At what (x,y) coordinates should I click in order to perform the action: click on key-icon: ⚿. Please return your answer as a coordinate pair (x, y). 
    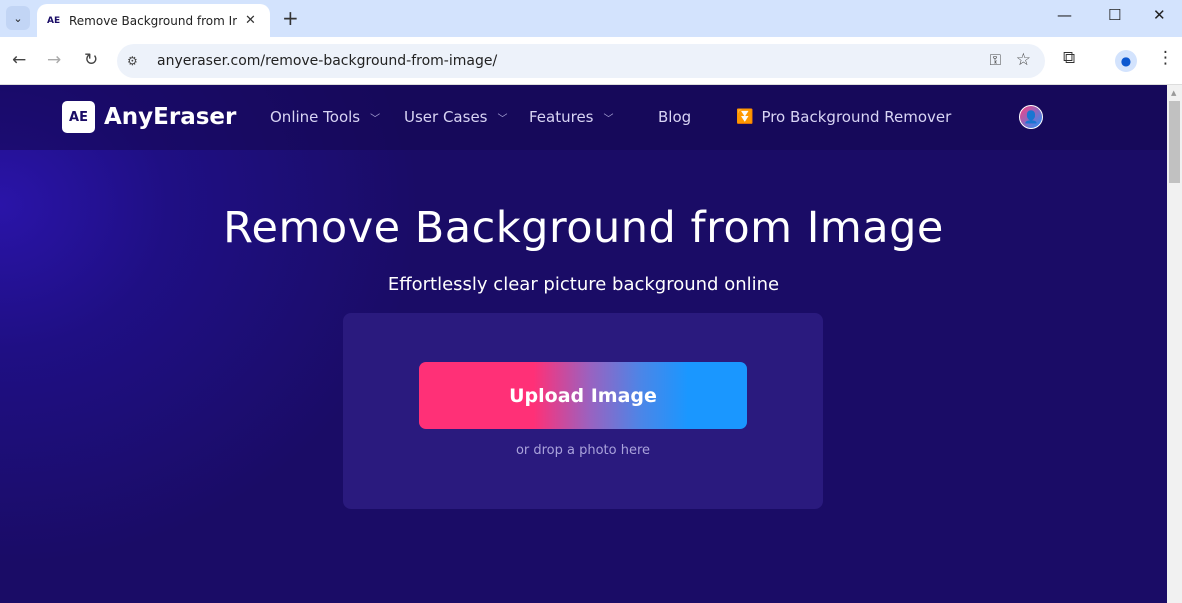
    Looking at the image, I should click on (995, 60).